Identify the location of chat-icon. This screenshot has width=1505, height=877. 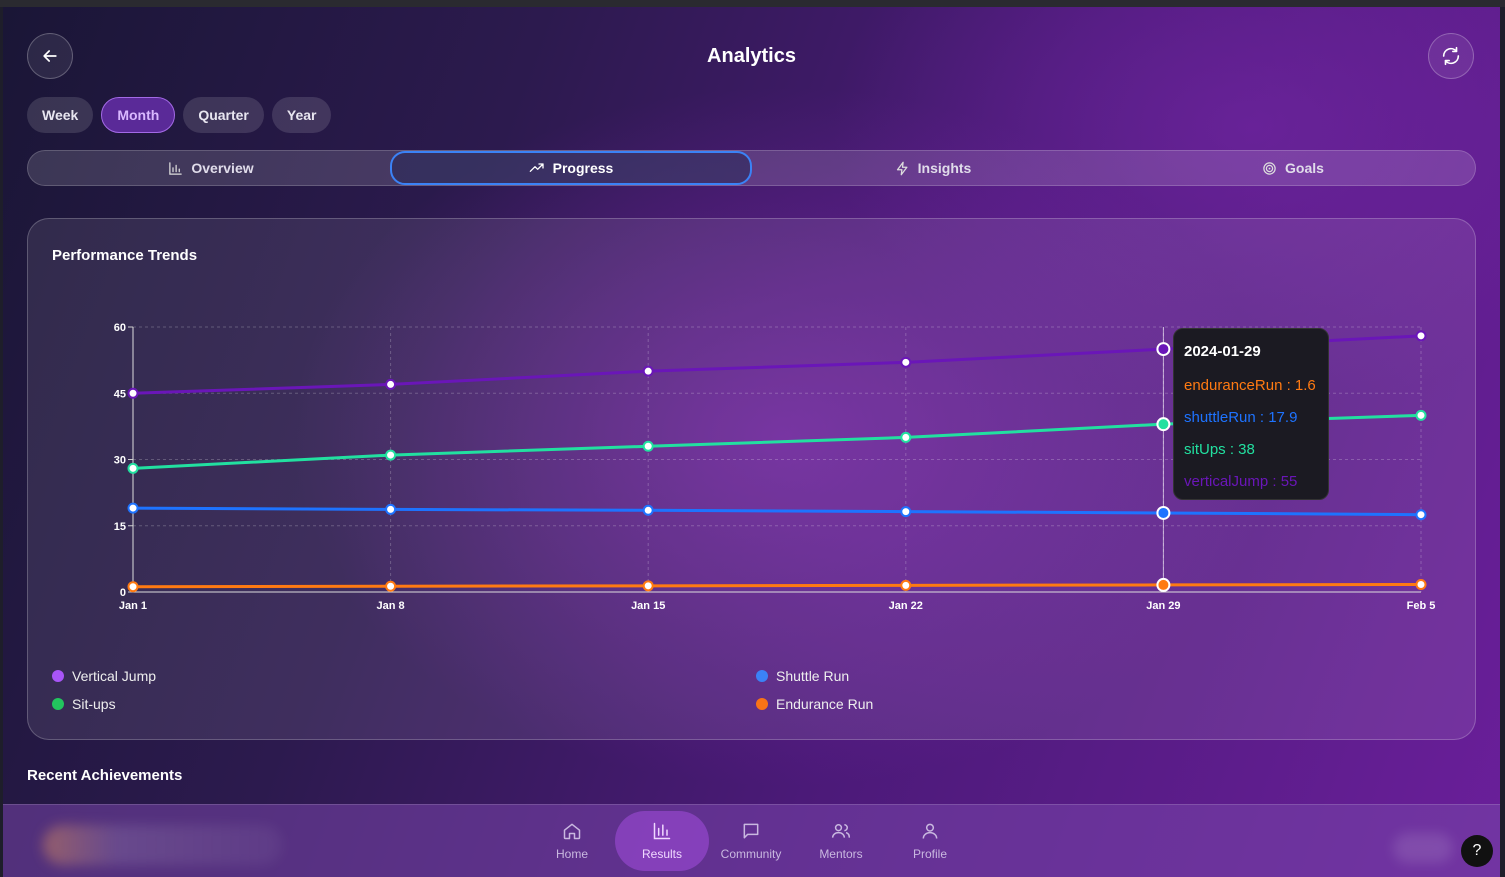
(751, 831).